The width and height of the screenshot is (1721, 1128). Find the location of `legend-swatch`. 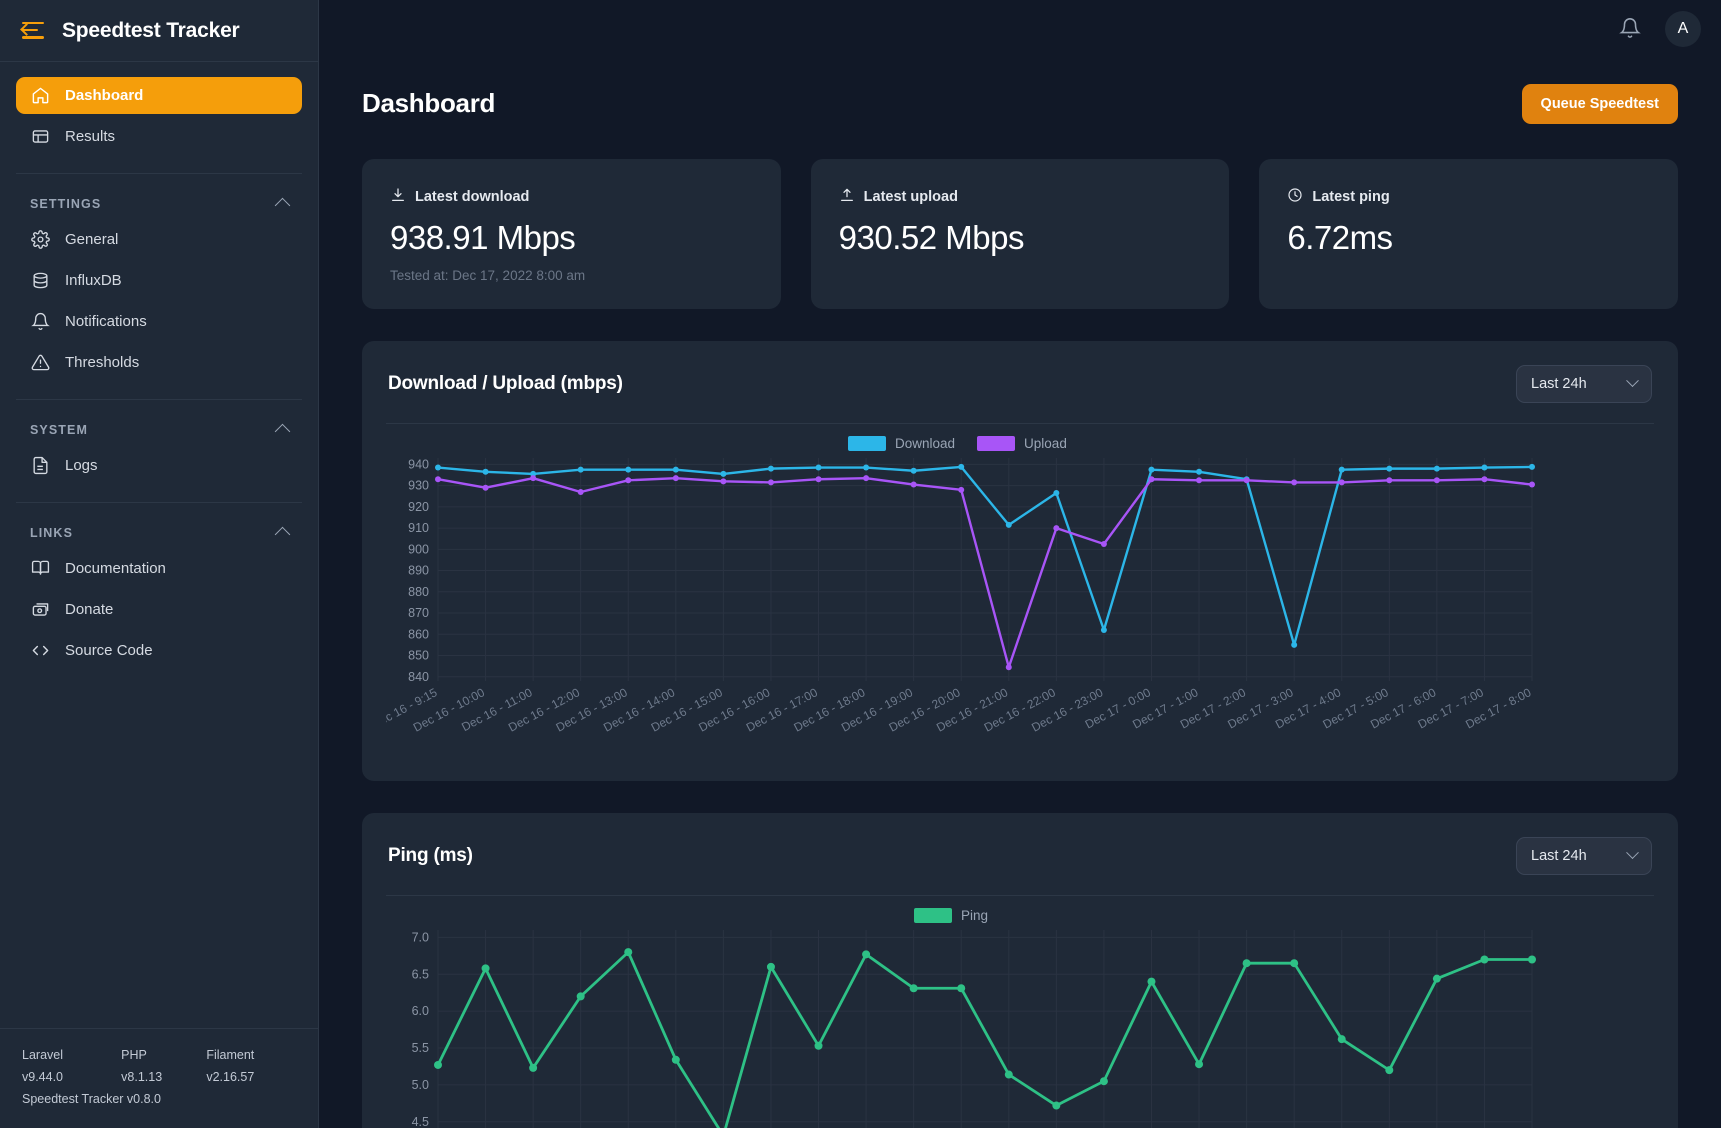

legend-swatch is located at coordinates (933, 915).